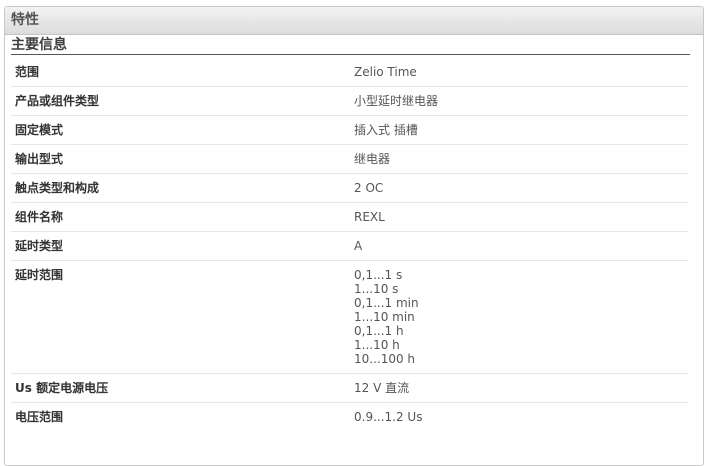 This screenshot has width=711, height=466. I want to click on spec-value: Zelio Time, so click(385, 72).